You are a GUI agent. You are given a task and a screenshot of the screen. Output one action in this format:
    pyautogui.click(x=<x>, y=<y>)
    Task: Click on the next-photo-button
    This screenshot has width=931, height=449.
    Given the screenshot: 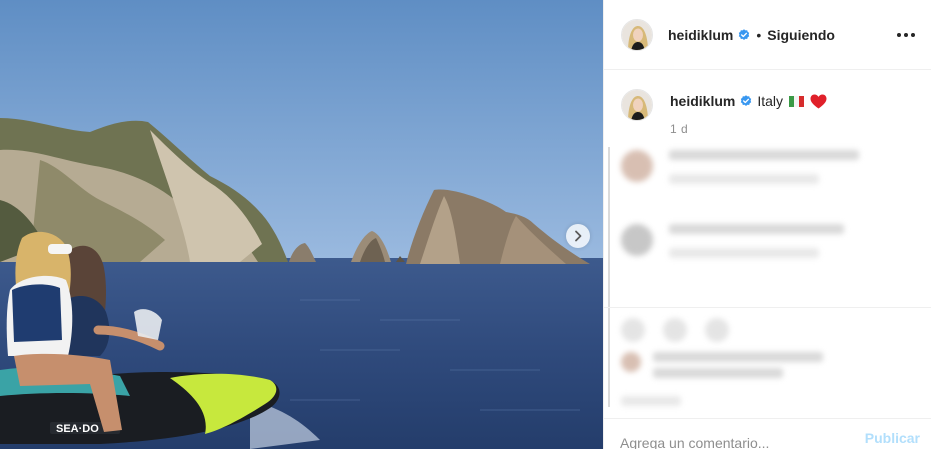 What is the action you would take?
    pyautogui.click(x=578, y=236)
    